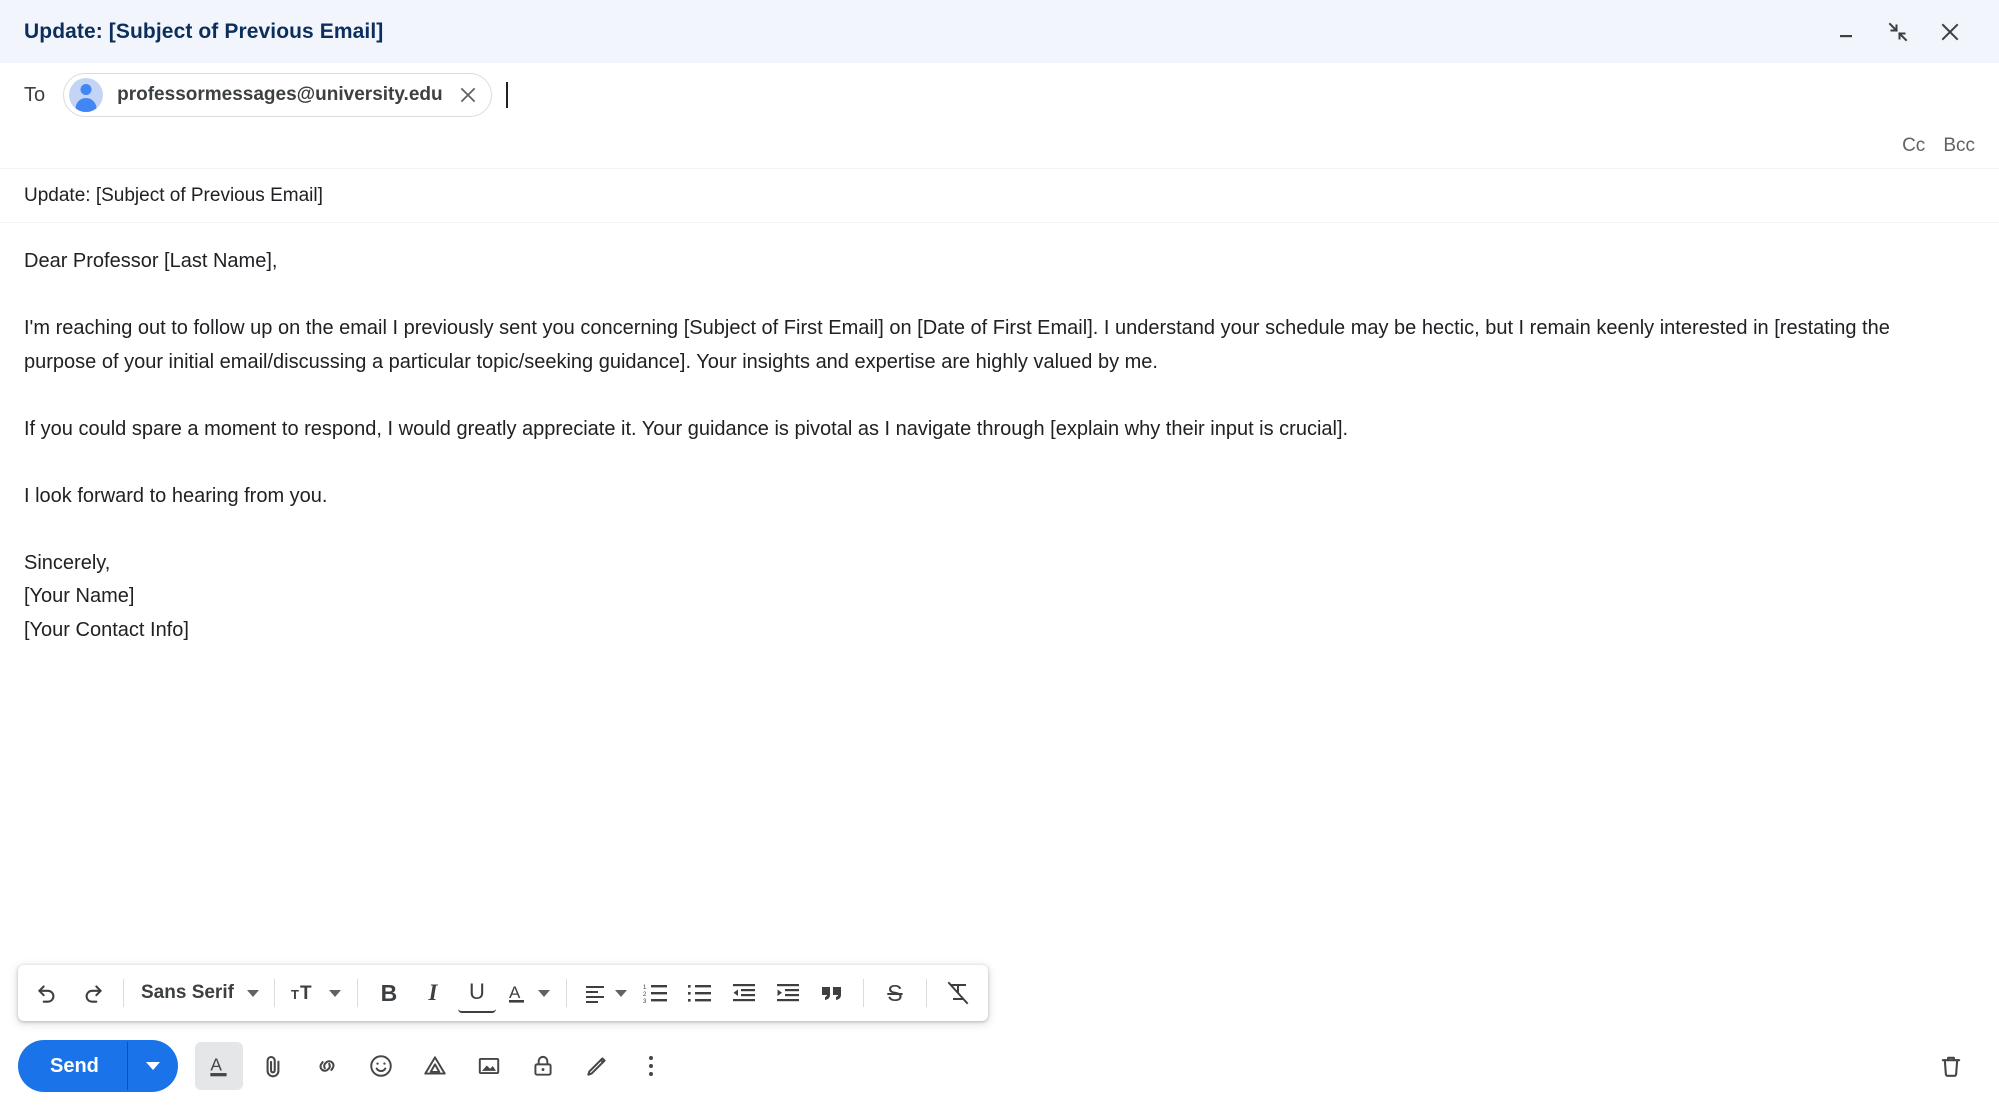 The image size is (1999, 1111). Describe the element at coordinates (895, 993) in the screenshot. I see `strikethrough-icon: S` at that location.